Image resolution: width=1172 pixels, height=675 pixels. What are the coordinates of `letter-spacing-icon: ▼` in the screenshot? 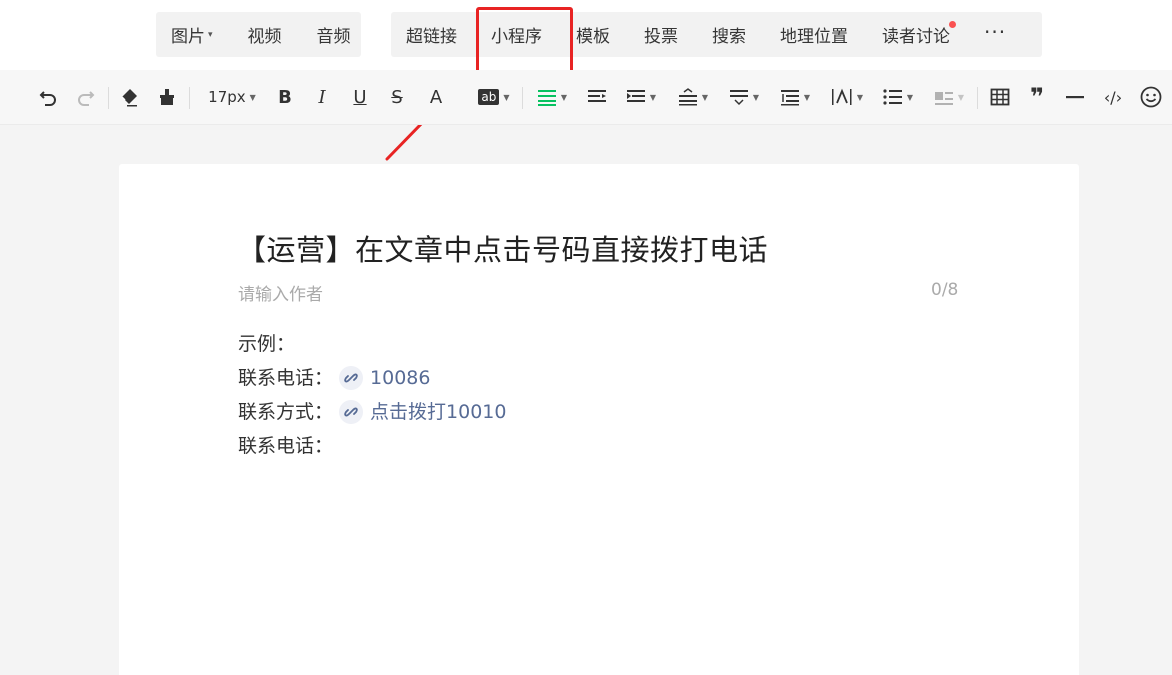 It's located at (847, 97).